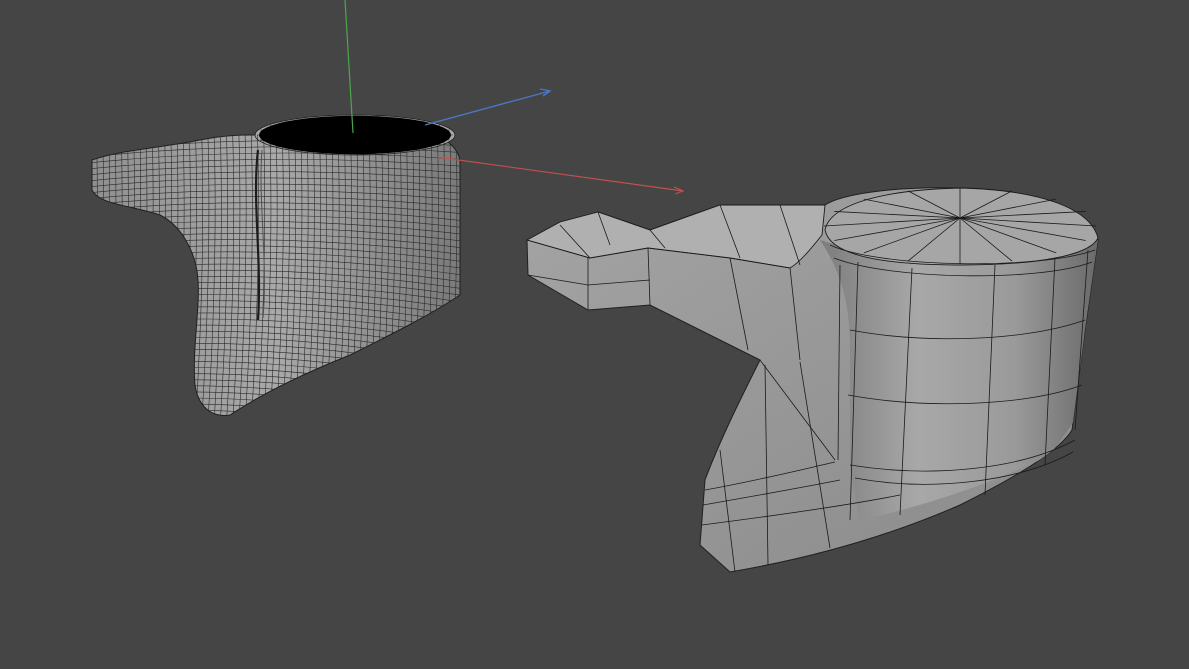 The image size is (1189, 669). Describe the element at coordinates (560, 174) in the screenshot. I see `gizmo-x-axis` at that location.